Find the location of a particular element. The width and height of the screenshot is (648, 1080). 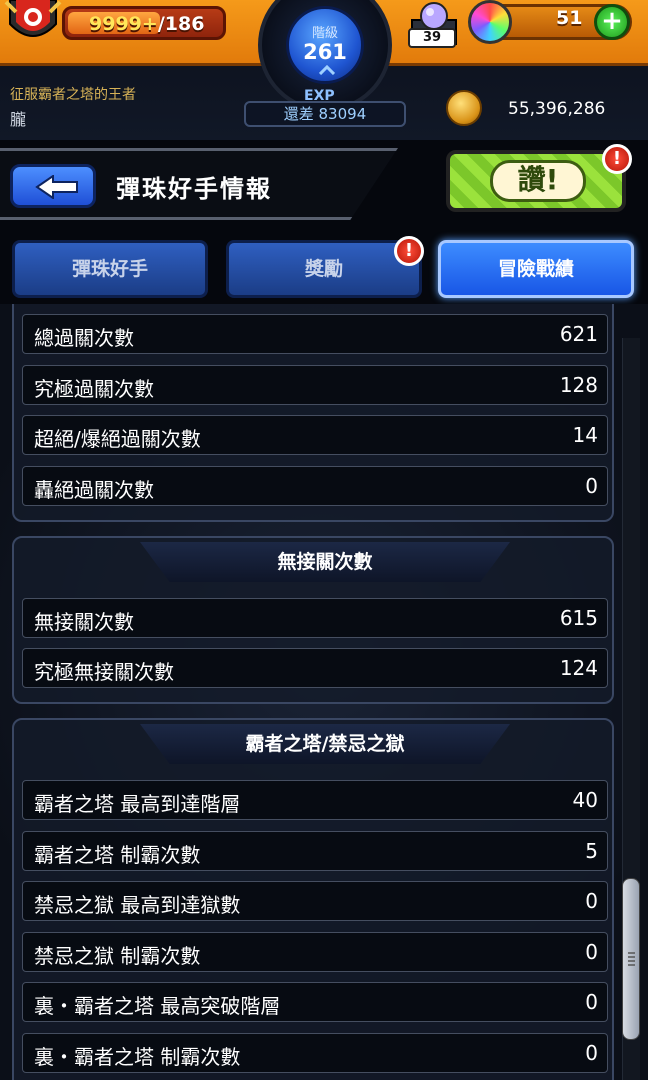

stat-row: 超絕/爆絕過關次數 14 is located at coordinates (315, 435).